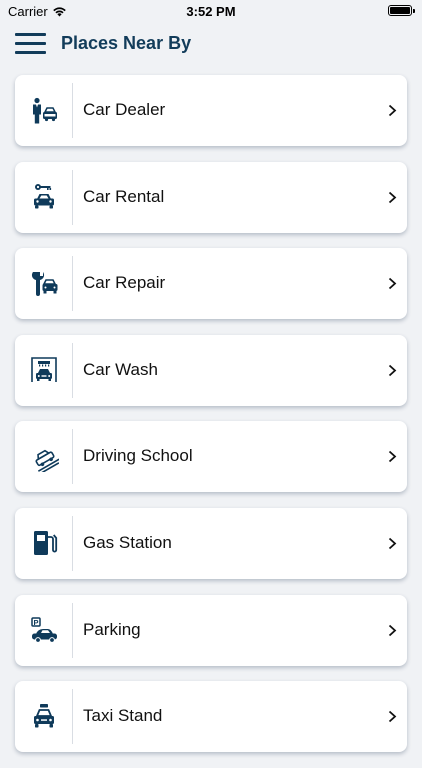 This screenshot has width=422, height=768. Describe the element at coordinates (211, 717) in the screenshot. I see `place-item-taxi-stand: Taxi Stand` at that location.